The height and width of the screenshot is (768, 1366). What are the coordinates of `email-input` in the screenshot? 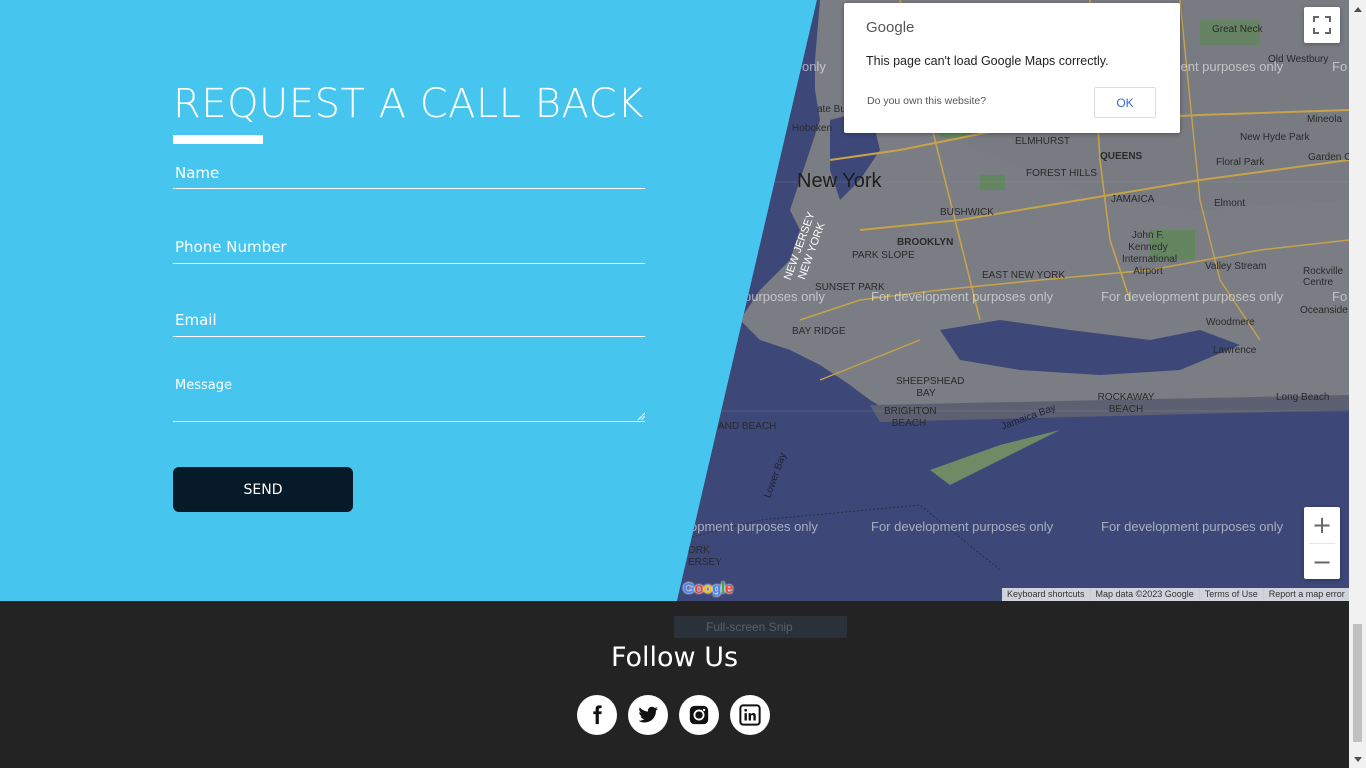 It's located at (409, 320).